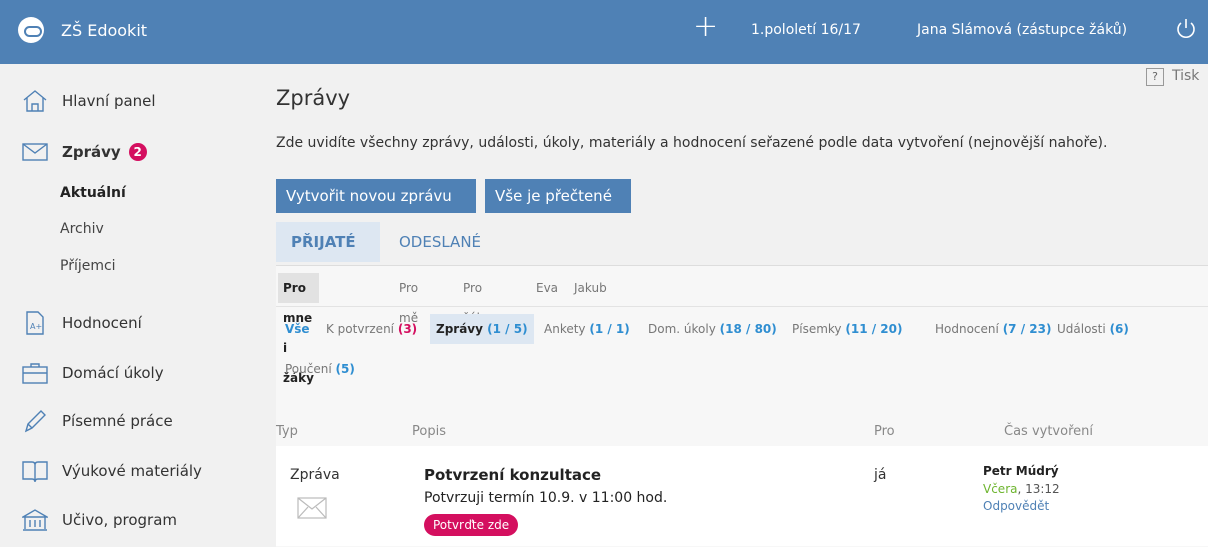 The image size is (1208, 547). What do you see at coordinates (558, 196) in the screenshot?
I see `mark-all-read-button: Vše je přečtené` at bounding box center [558, 196].